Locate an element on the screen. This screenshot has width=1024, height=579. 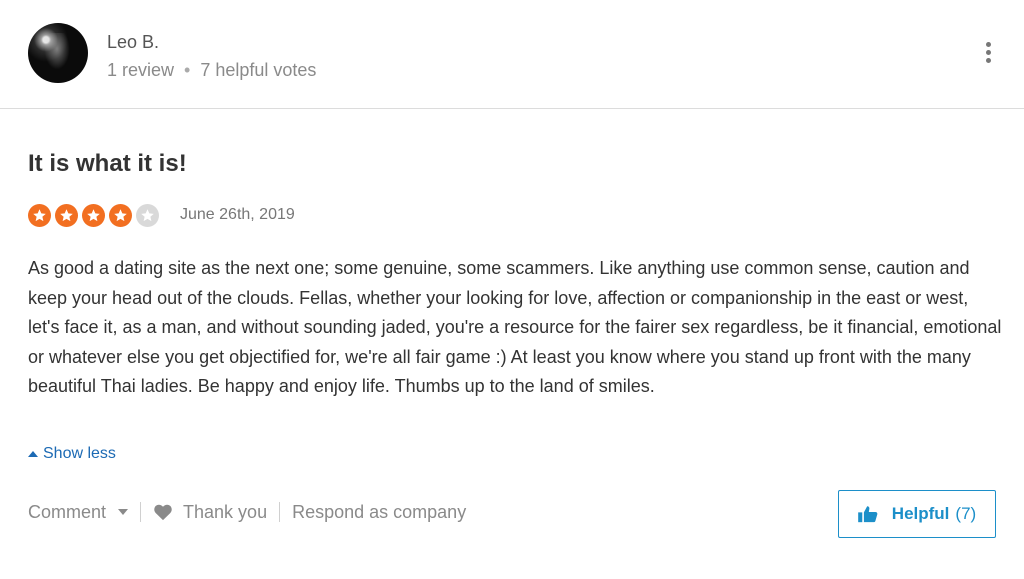
caret-up-icon is located at coordinates (33, 454).